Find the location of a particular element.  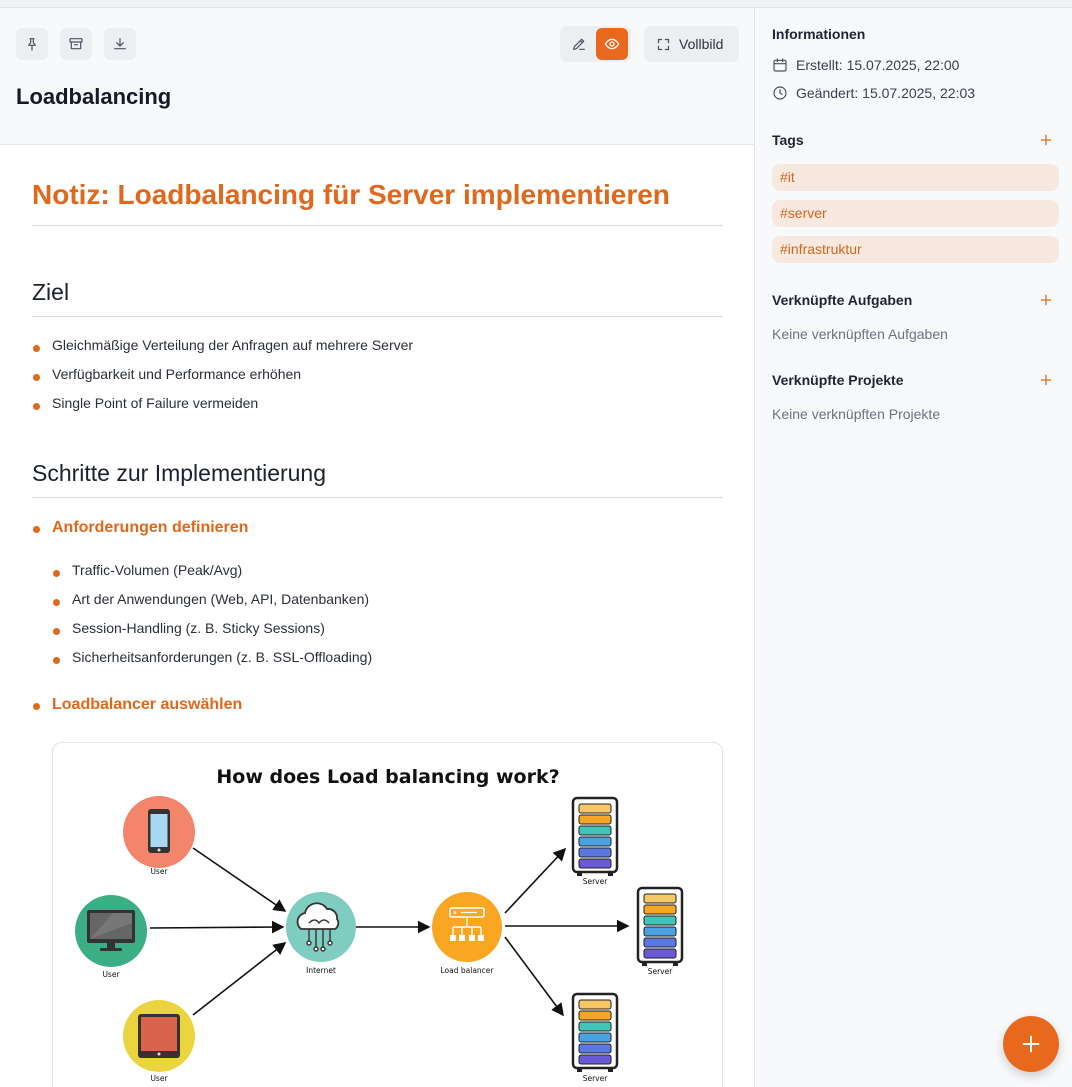

section-heading-steps: Schritte zur Implementierung is located at coordinates (377, 479).